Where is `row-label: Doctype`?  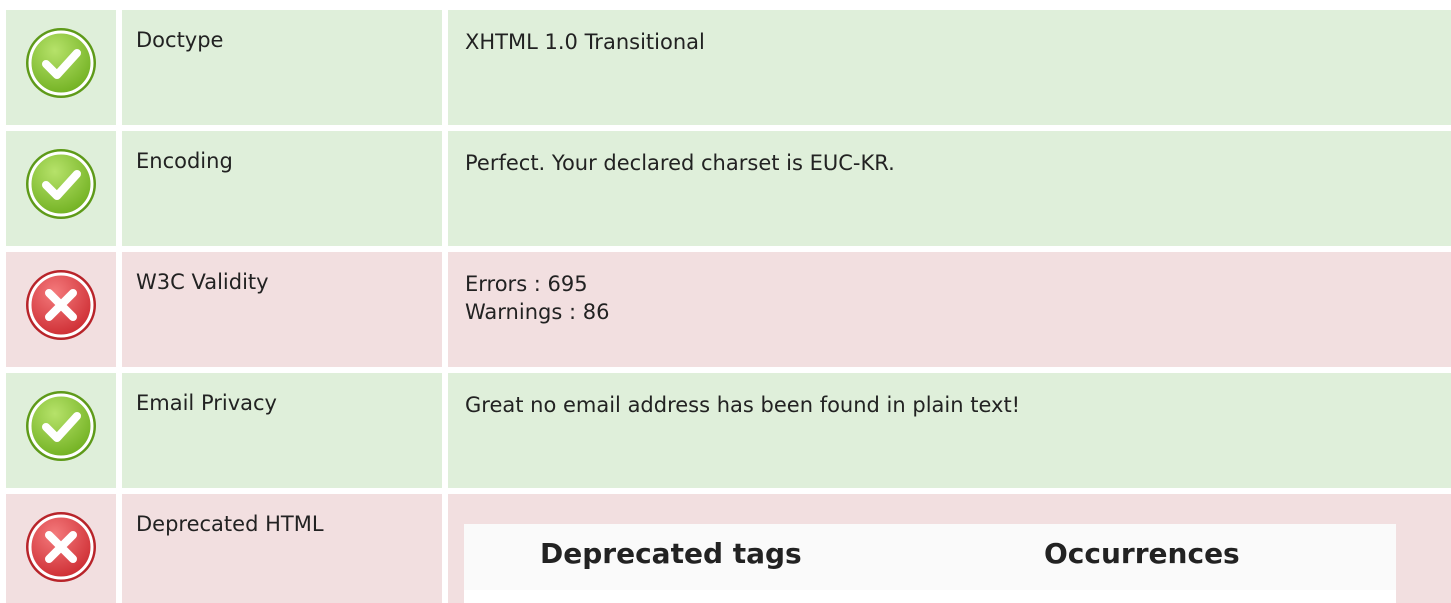
row-label: Doctype is located at coordinates (282, 67).